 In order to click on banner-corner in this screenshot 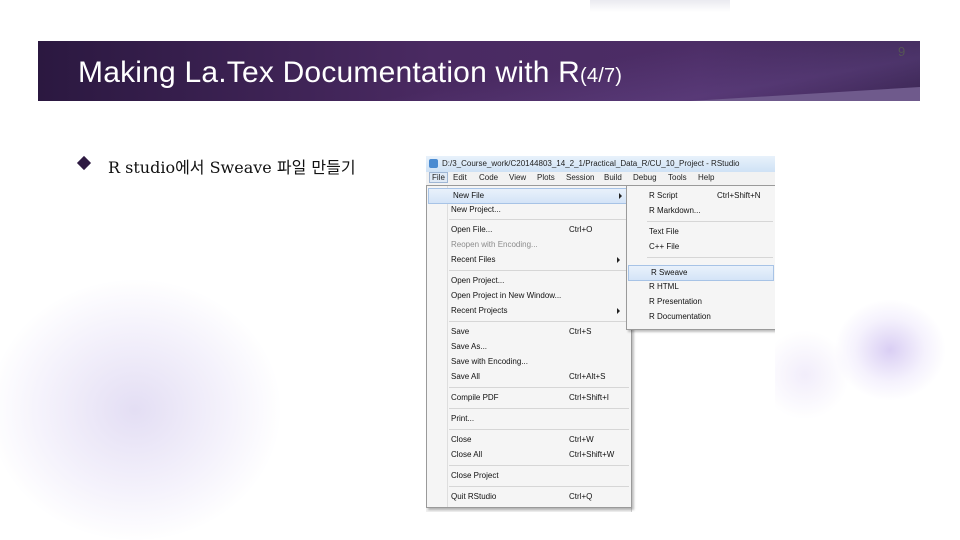, I will do `click(805, 94)`.